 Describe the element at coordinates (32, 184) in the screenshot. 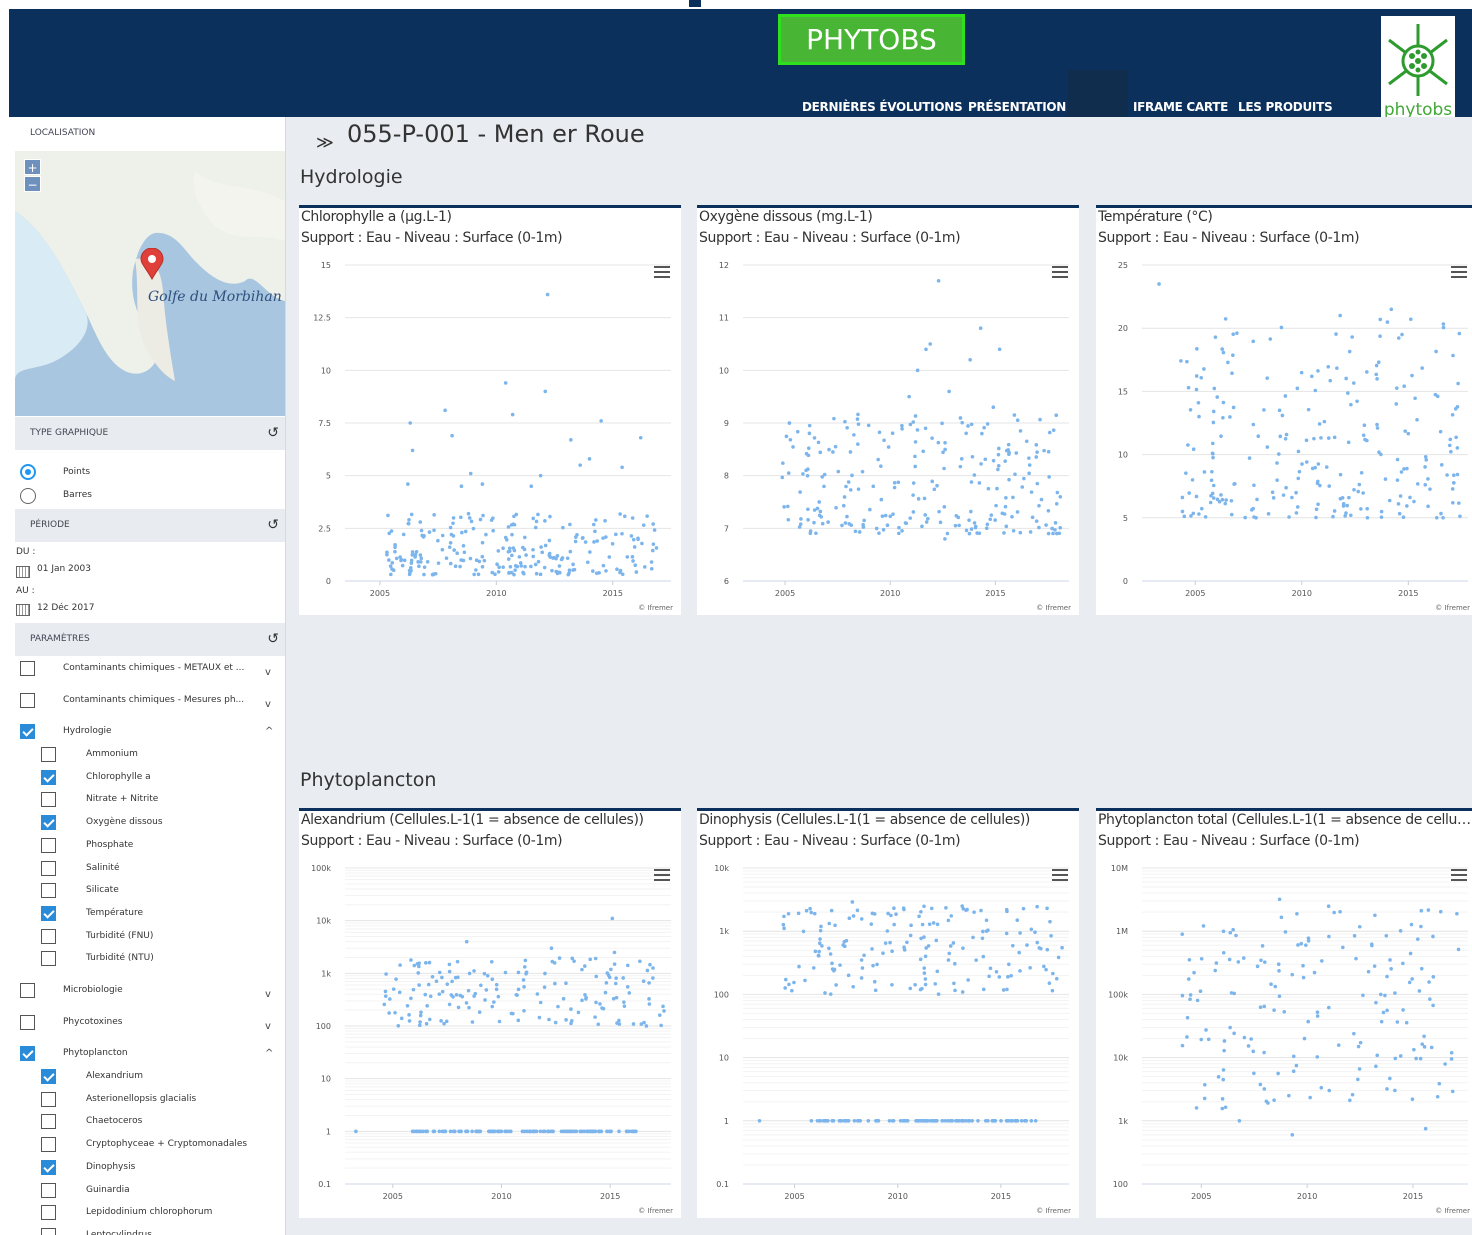

I see `map-zoom-out-button: −` at that location.